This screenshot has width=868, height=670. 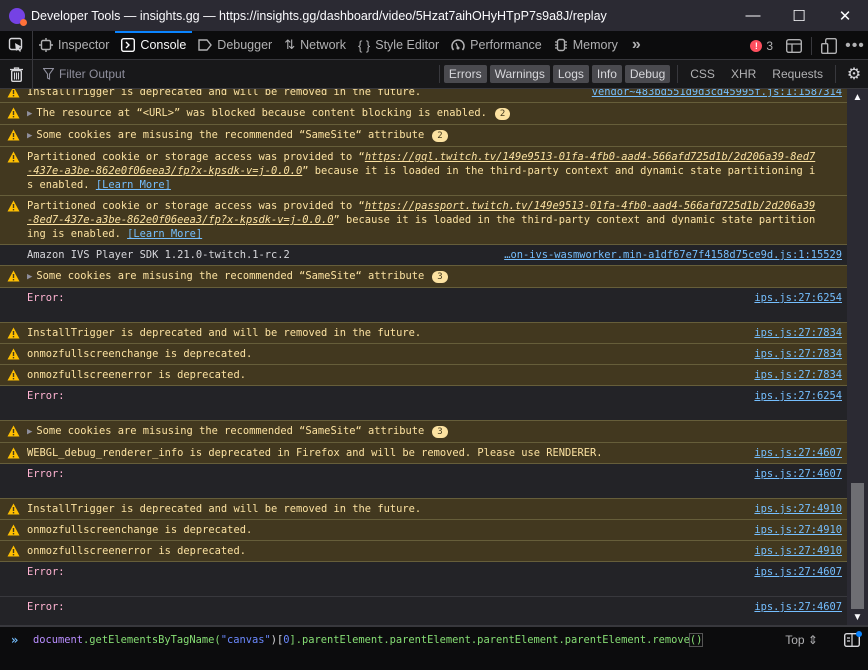 I want to click on element-picker-icon, so click(x=15, y=44).